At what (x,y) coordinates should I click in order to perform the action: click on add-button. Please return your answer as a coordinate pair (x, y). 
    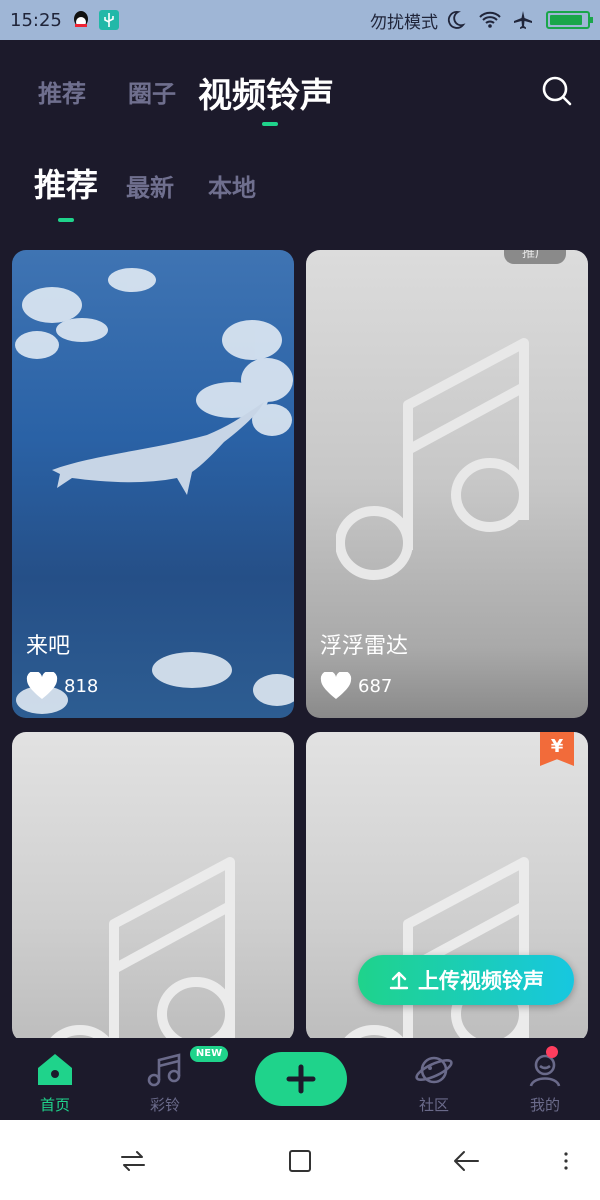
    Looking at the image, I should click on (301, 1079).